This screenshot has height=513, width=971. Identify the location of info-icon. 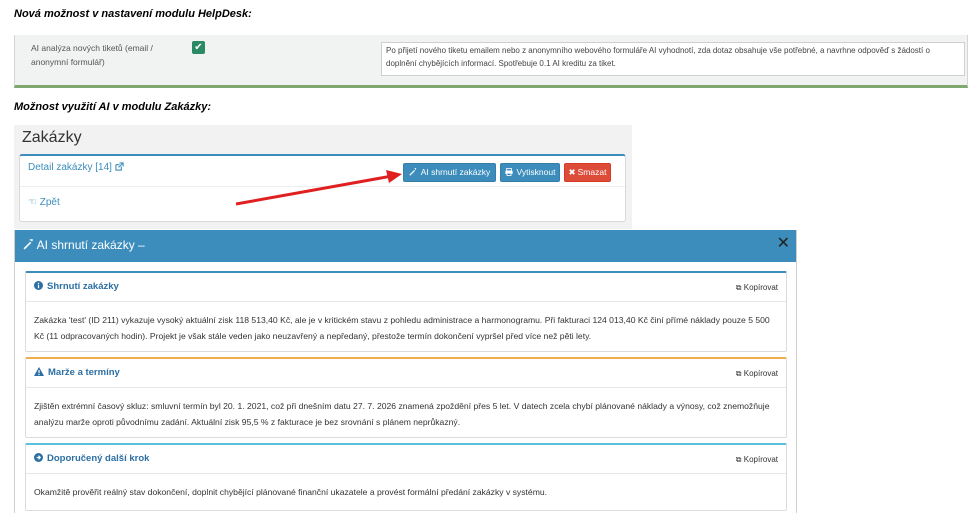
(38, 286).